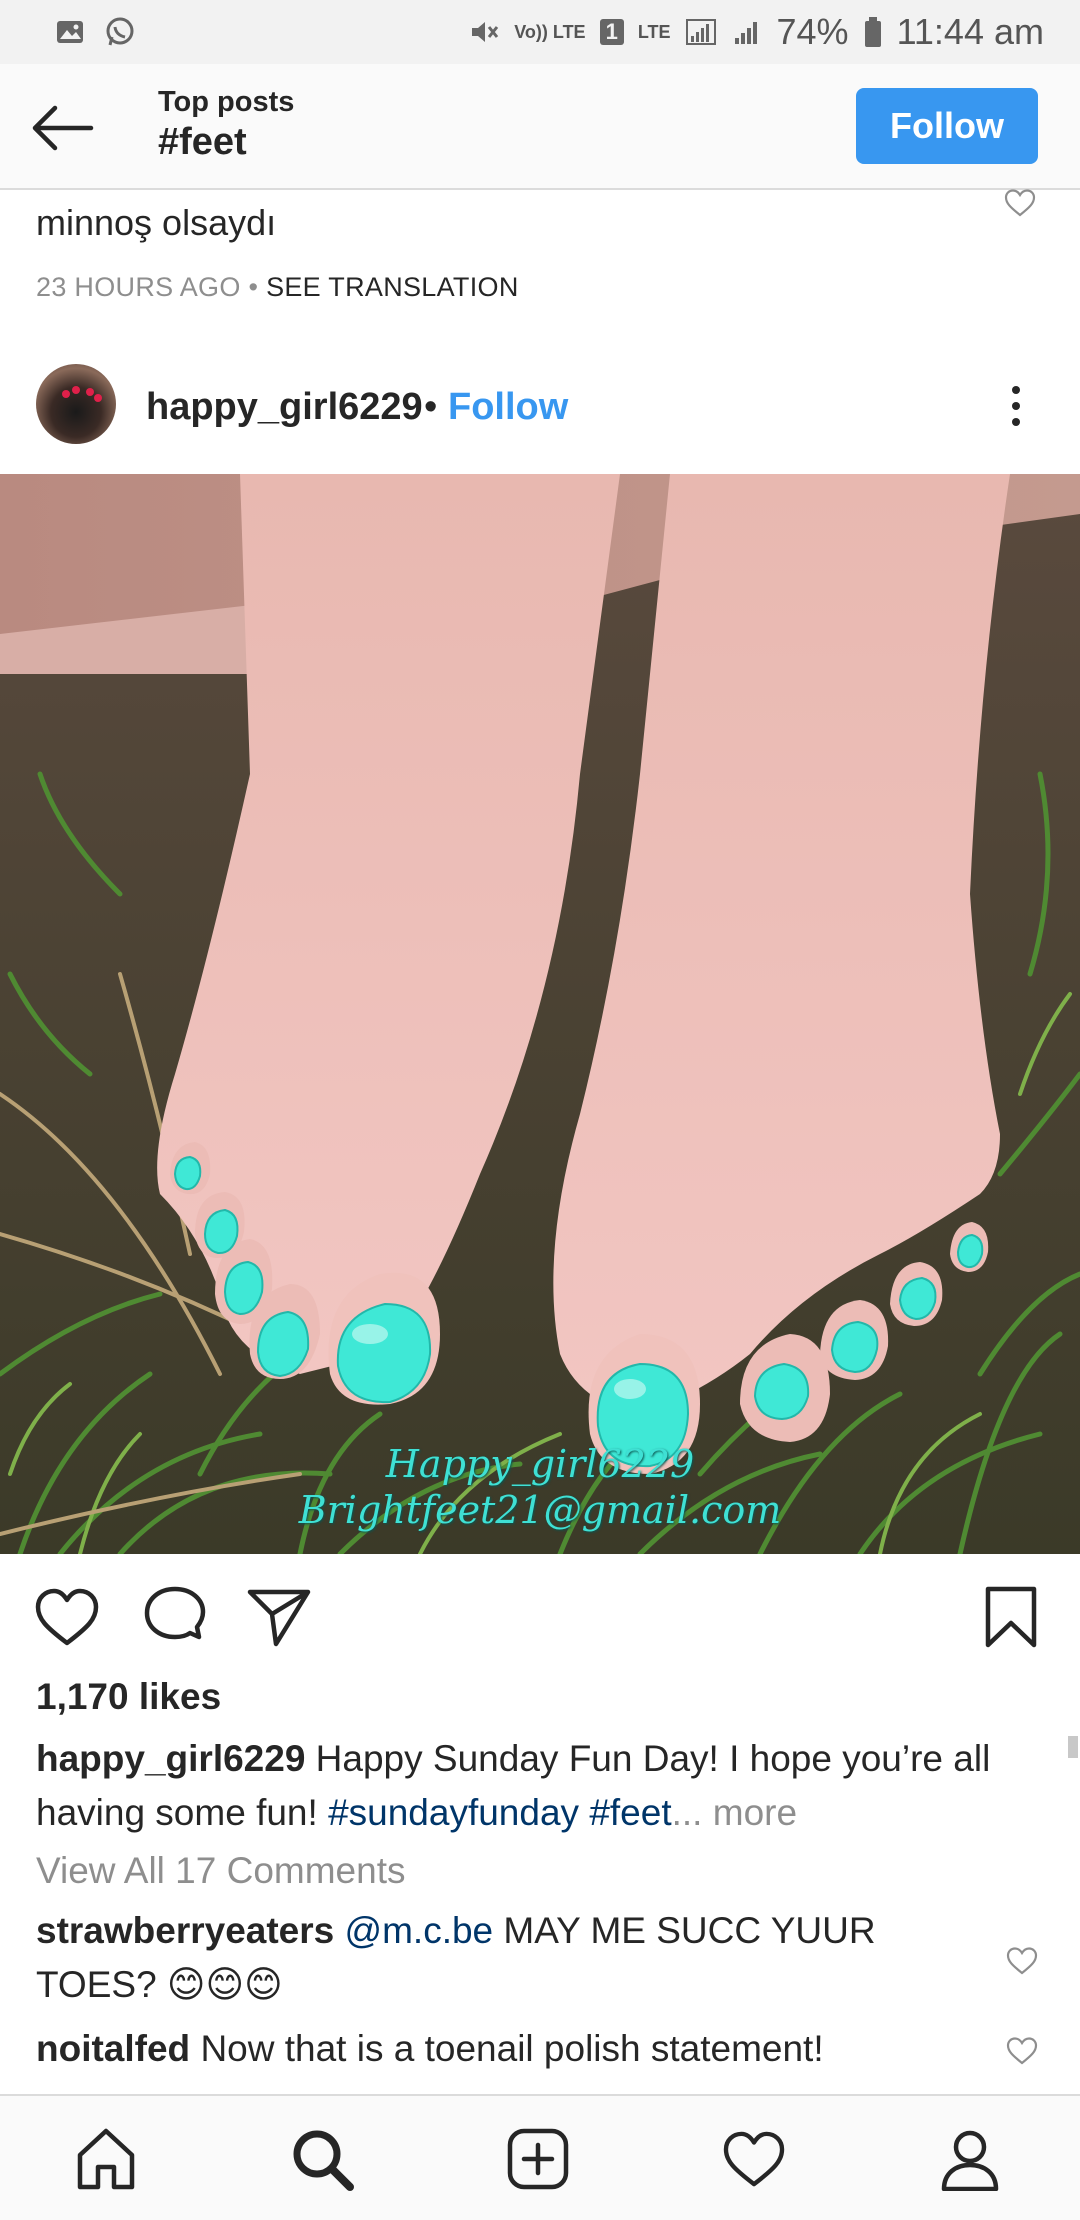 This screenshot has width=1080, height=2220. Describe the element at coordinates (284, 407) in the screenshot. I see `post-username: happy_girl6229` at that location.